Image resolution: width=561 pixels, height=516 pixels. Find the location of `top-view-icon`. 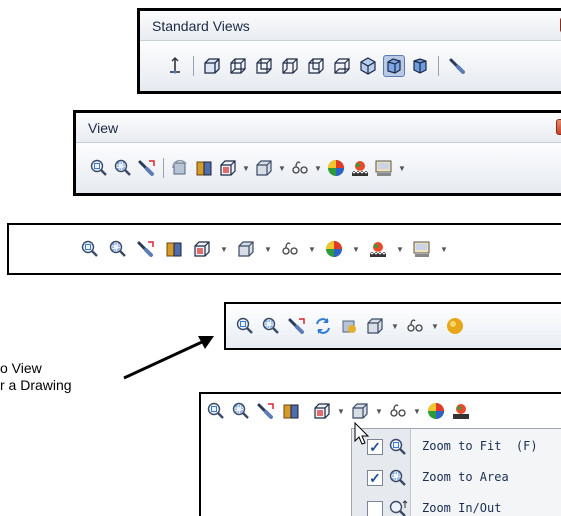

top-view-icon is located at coordinates (316, 66).